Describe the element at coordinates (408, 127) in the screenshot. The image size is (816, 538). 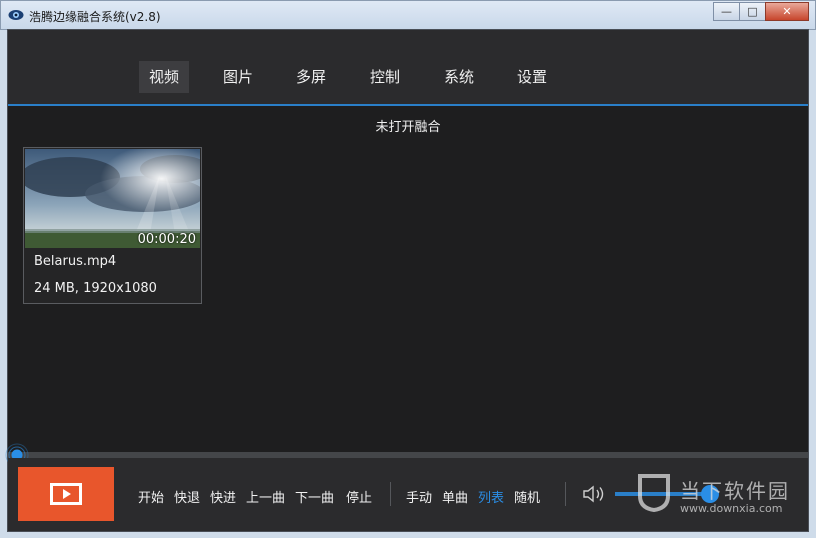
I see `fusion-status: 未打开融合` at that location.